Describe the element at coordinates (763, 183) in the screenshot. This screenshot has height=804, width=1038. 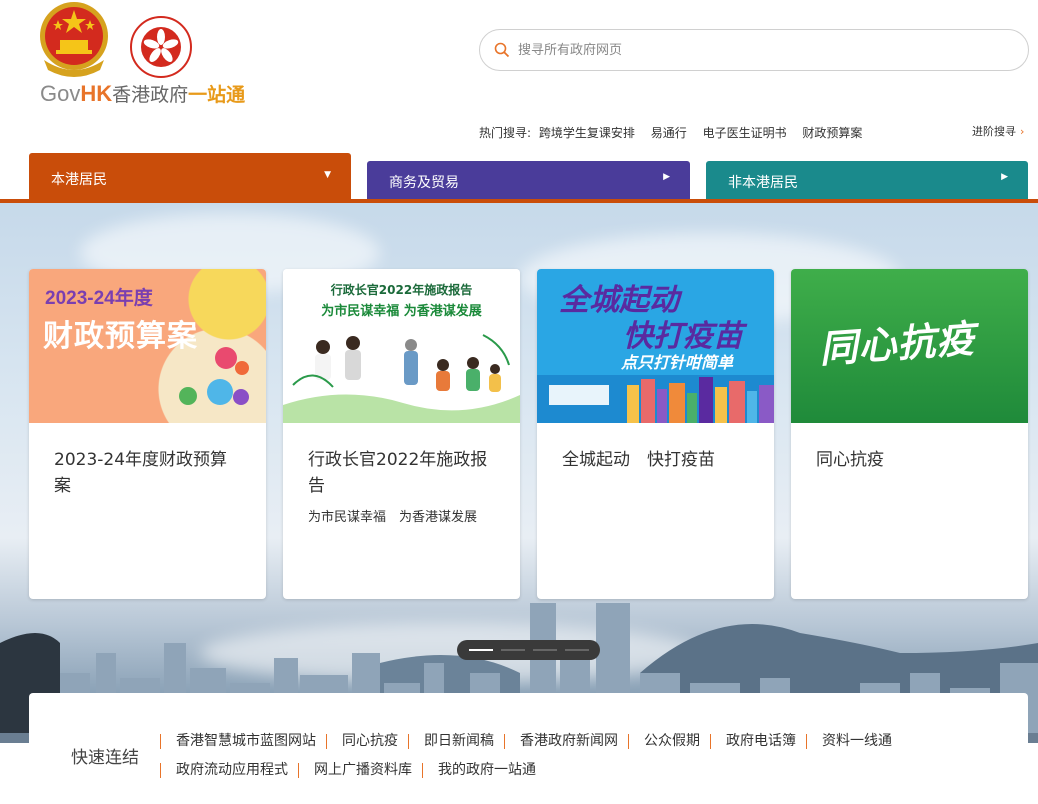
I see `tab-label: 非本港居民` at that location.